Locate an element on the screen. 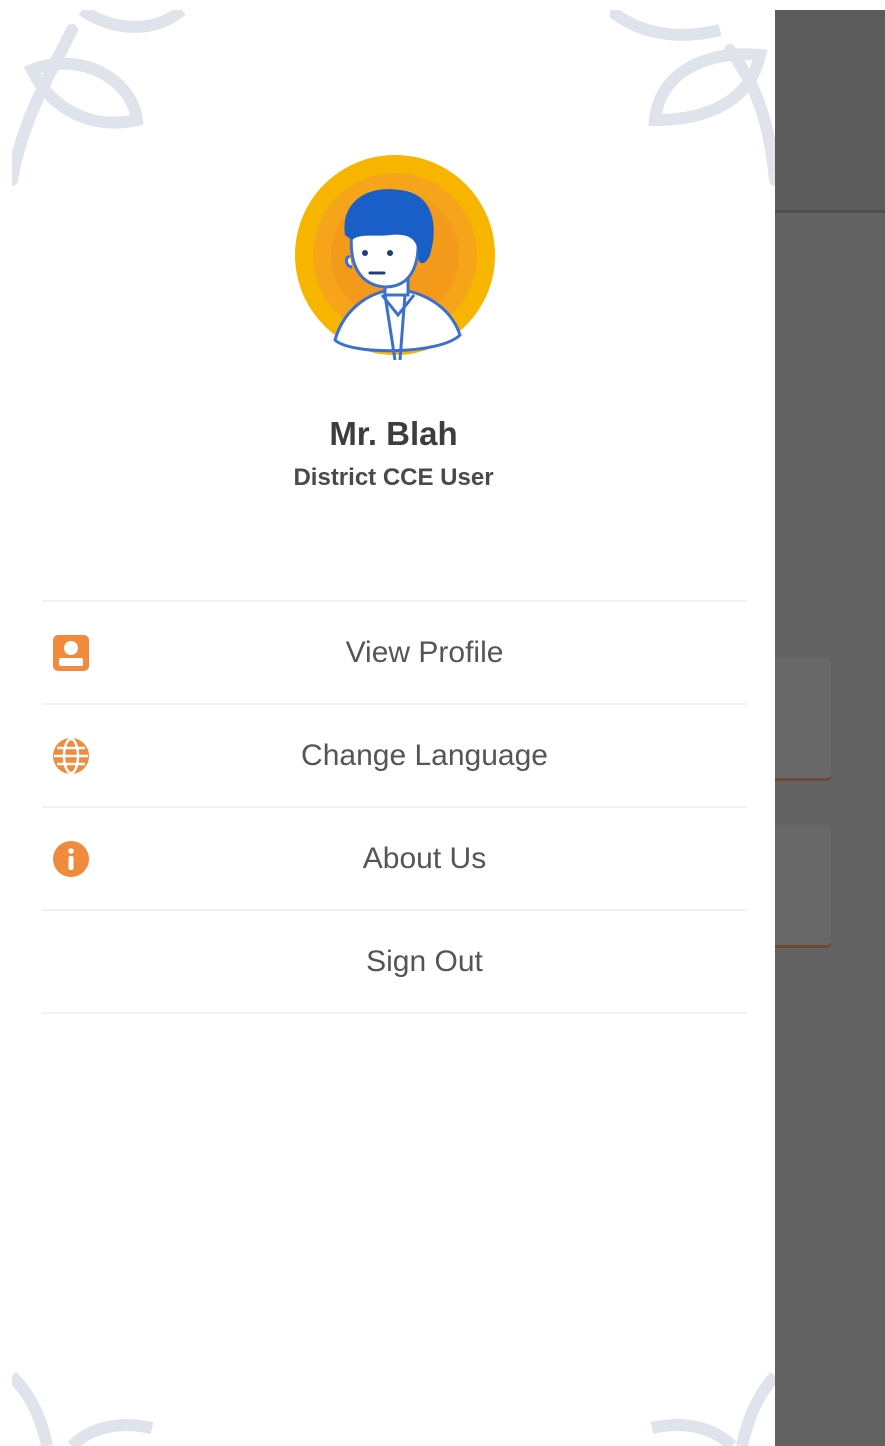 The width and height of the screenshot is (885, 1446). menu-item-label: View Profile is located at coordinates (424, 652).